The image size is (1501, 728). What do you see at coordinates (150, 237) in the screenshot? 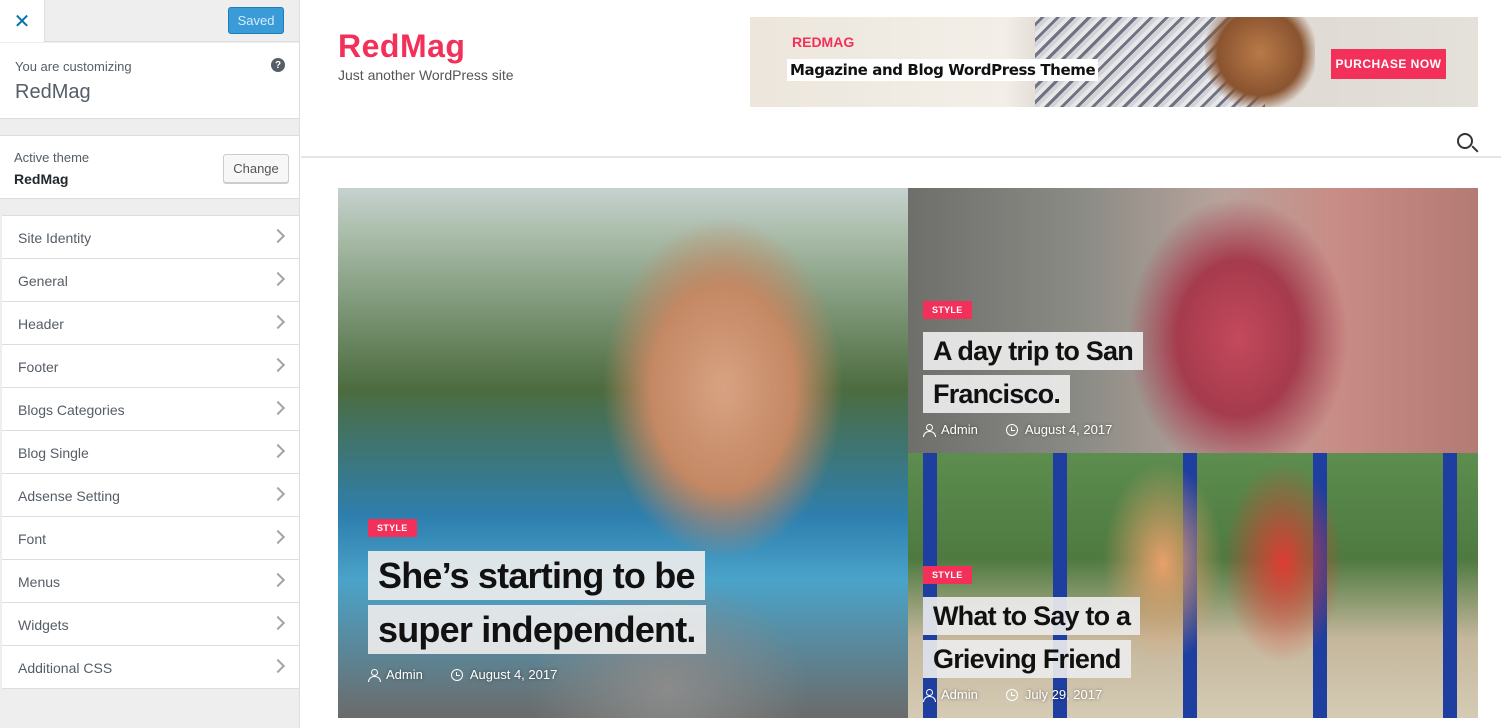
I see `section-site-identity: Site Identity` at bounding box center [150, 237].